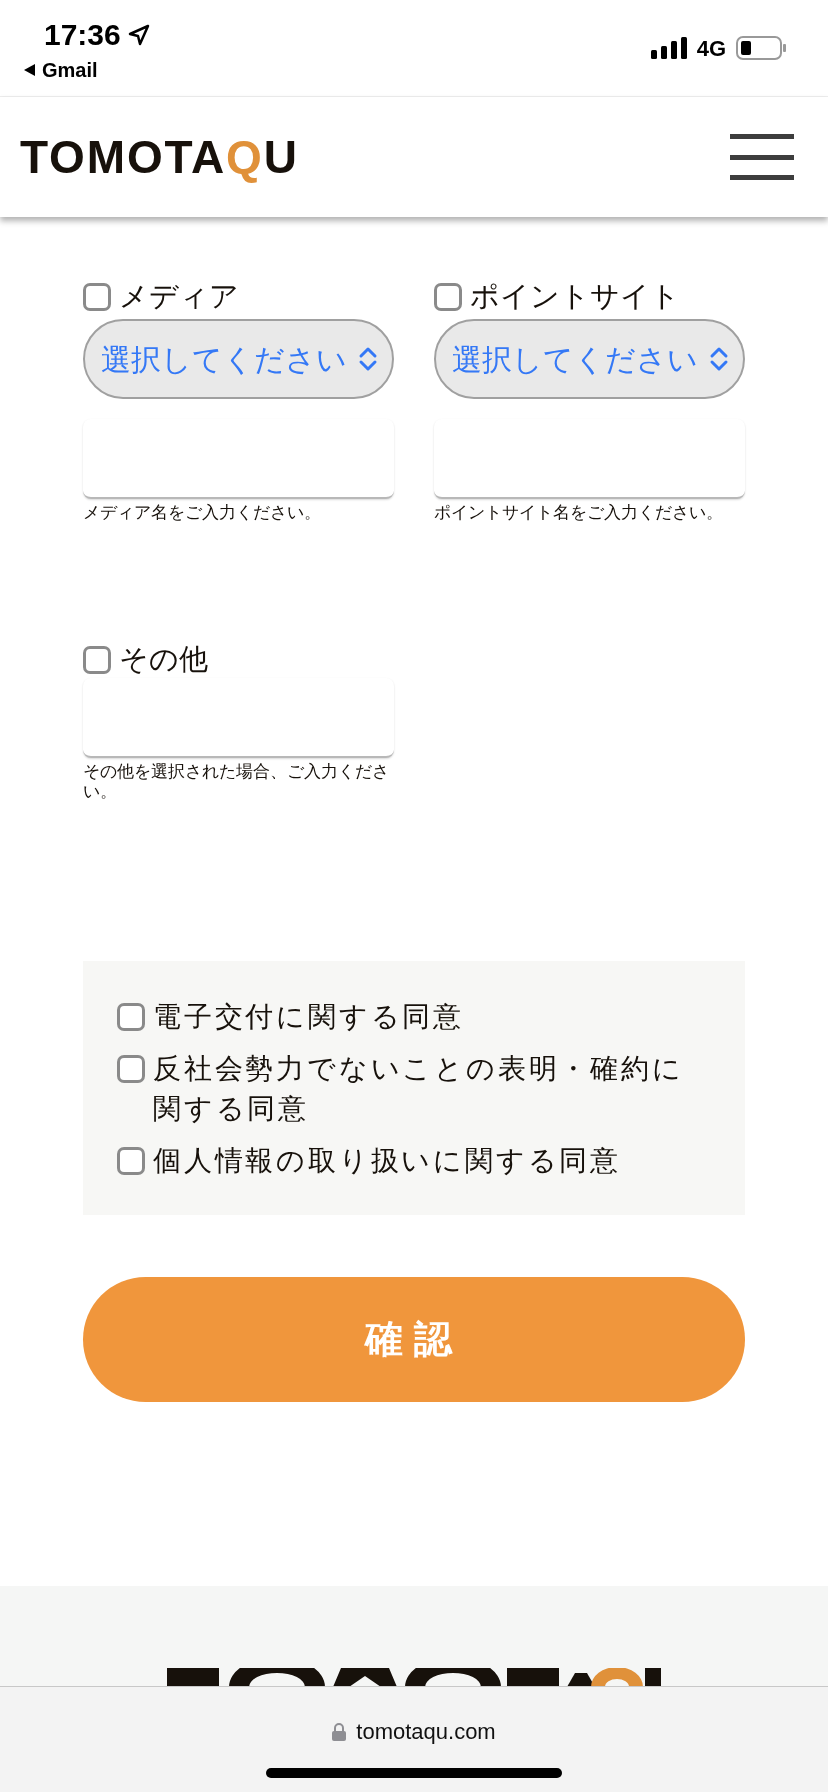 This screenshot has height=1792, width=828. Describe the element at coordinates (308, 1017) in the screenshot. I see `consent-label: 電子交付に関する同意` at that location.